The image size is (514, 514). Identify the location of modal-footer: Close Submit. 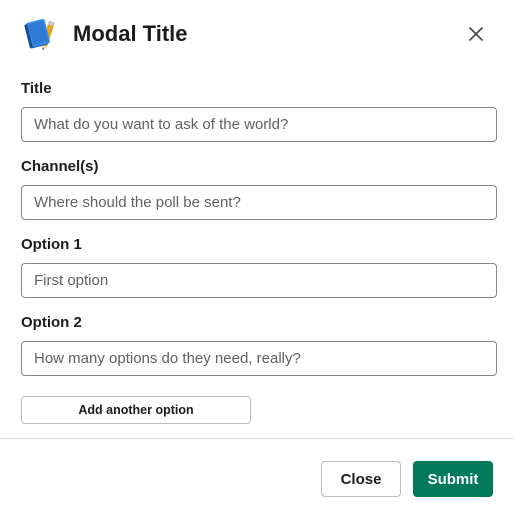
(257, 476).